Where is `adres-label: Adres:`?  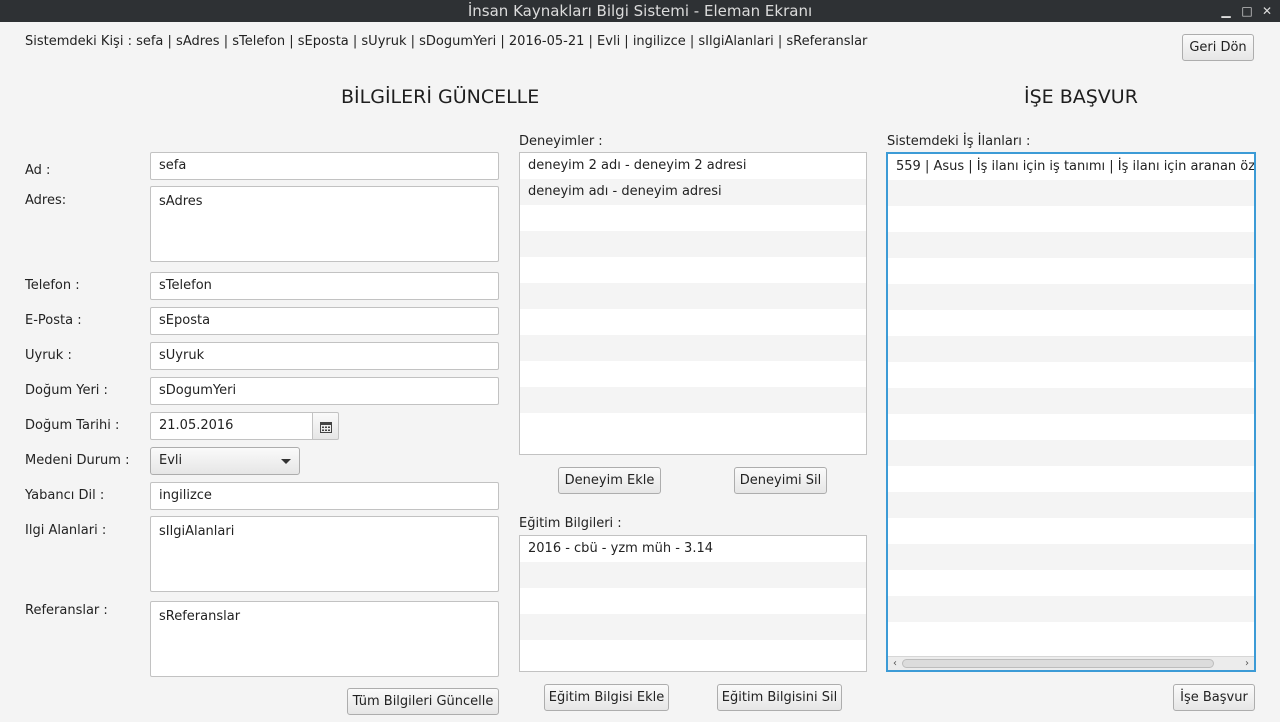
adres-label: Adres: is located at coordinates (46, 200).